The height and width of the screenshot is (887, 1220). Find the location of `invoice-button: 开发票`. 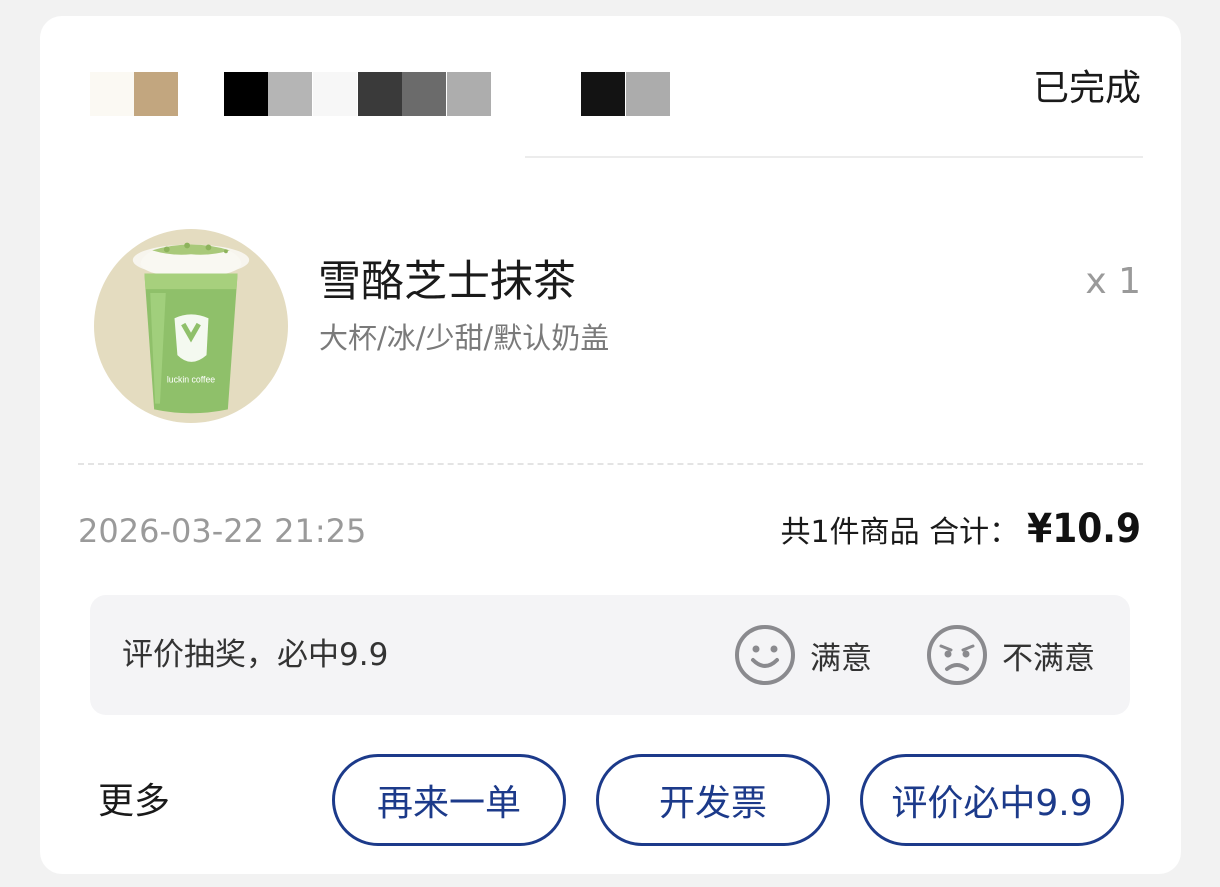

invoice-button: 开发票 is located at coordinates (713, 800).